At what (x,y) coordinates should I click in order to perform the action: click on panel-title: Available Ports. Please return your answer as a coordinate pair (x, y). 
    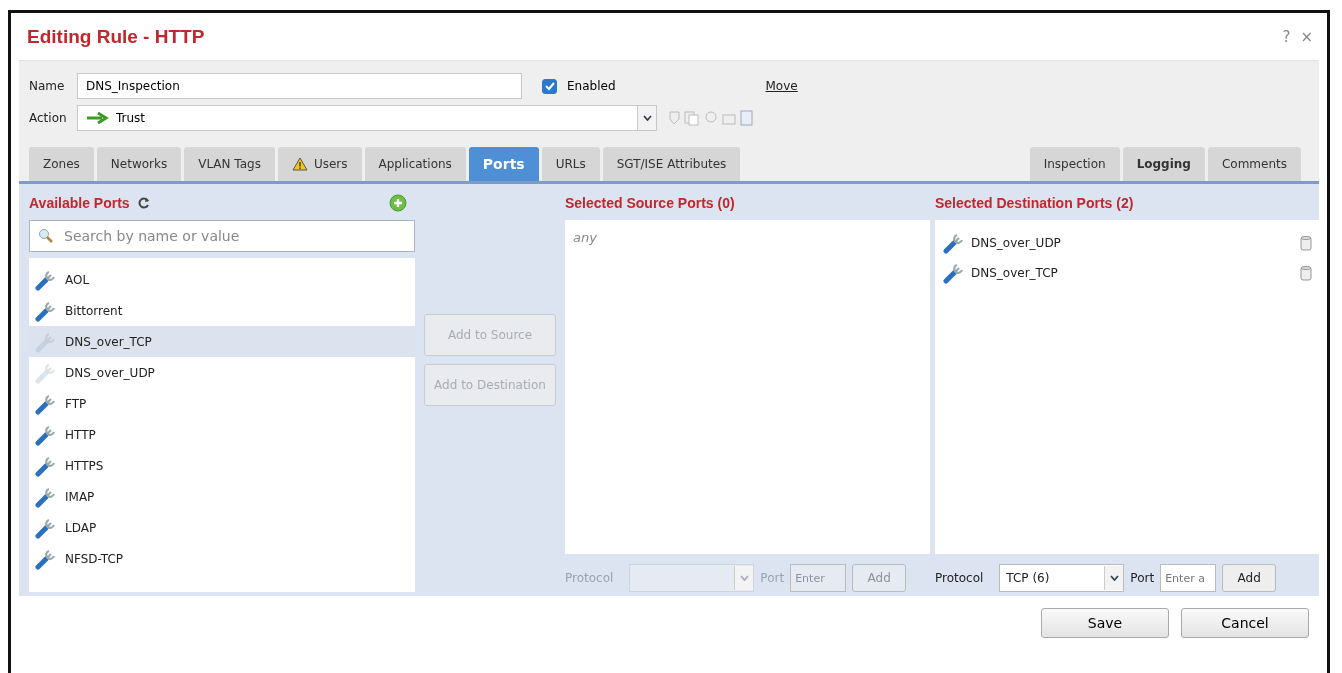
    Looking at the image, I should click on (79, 203).